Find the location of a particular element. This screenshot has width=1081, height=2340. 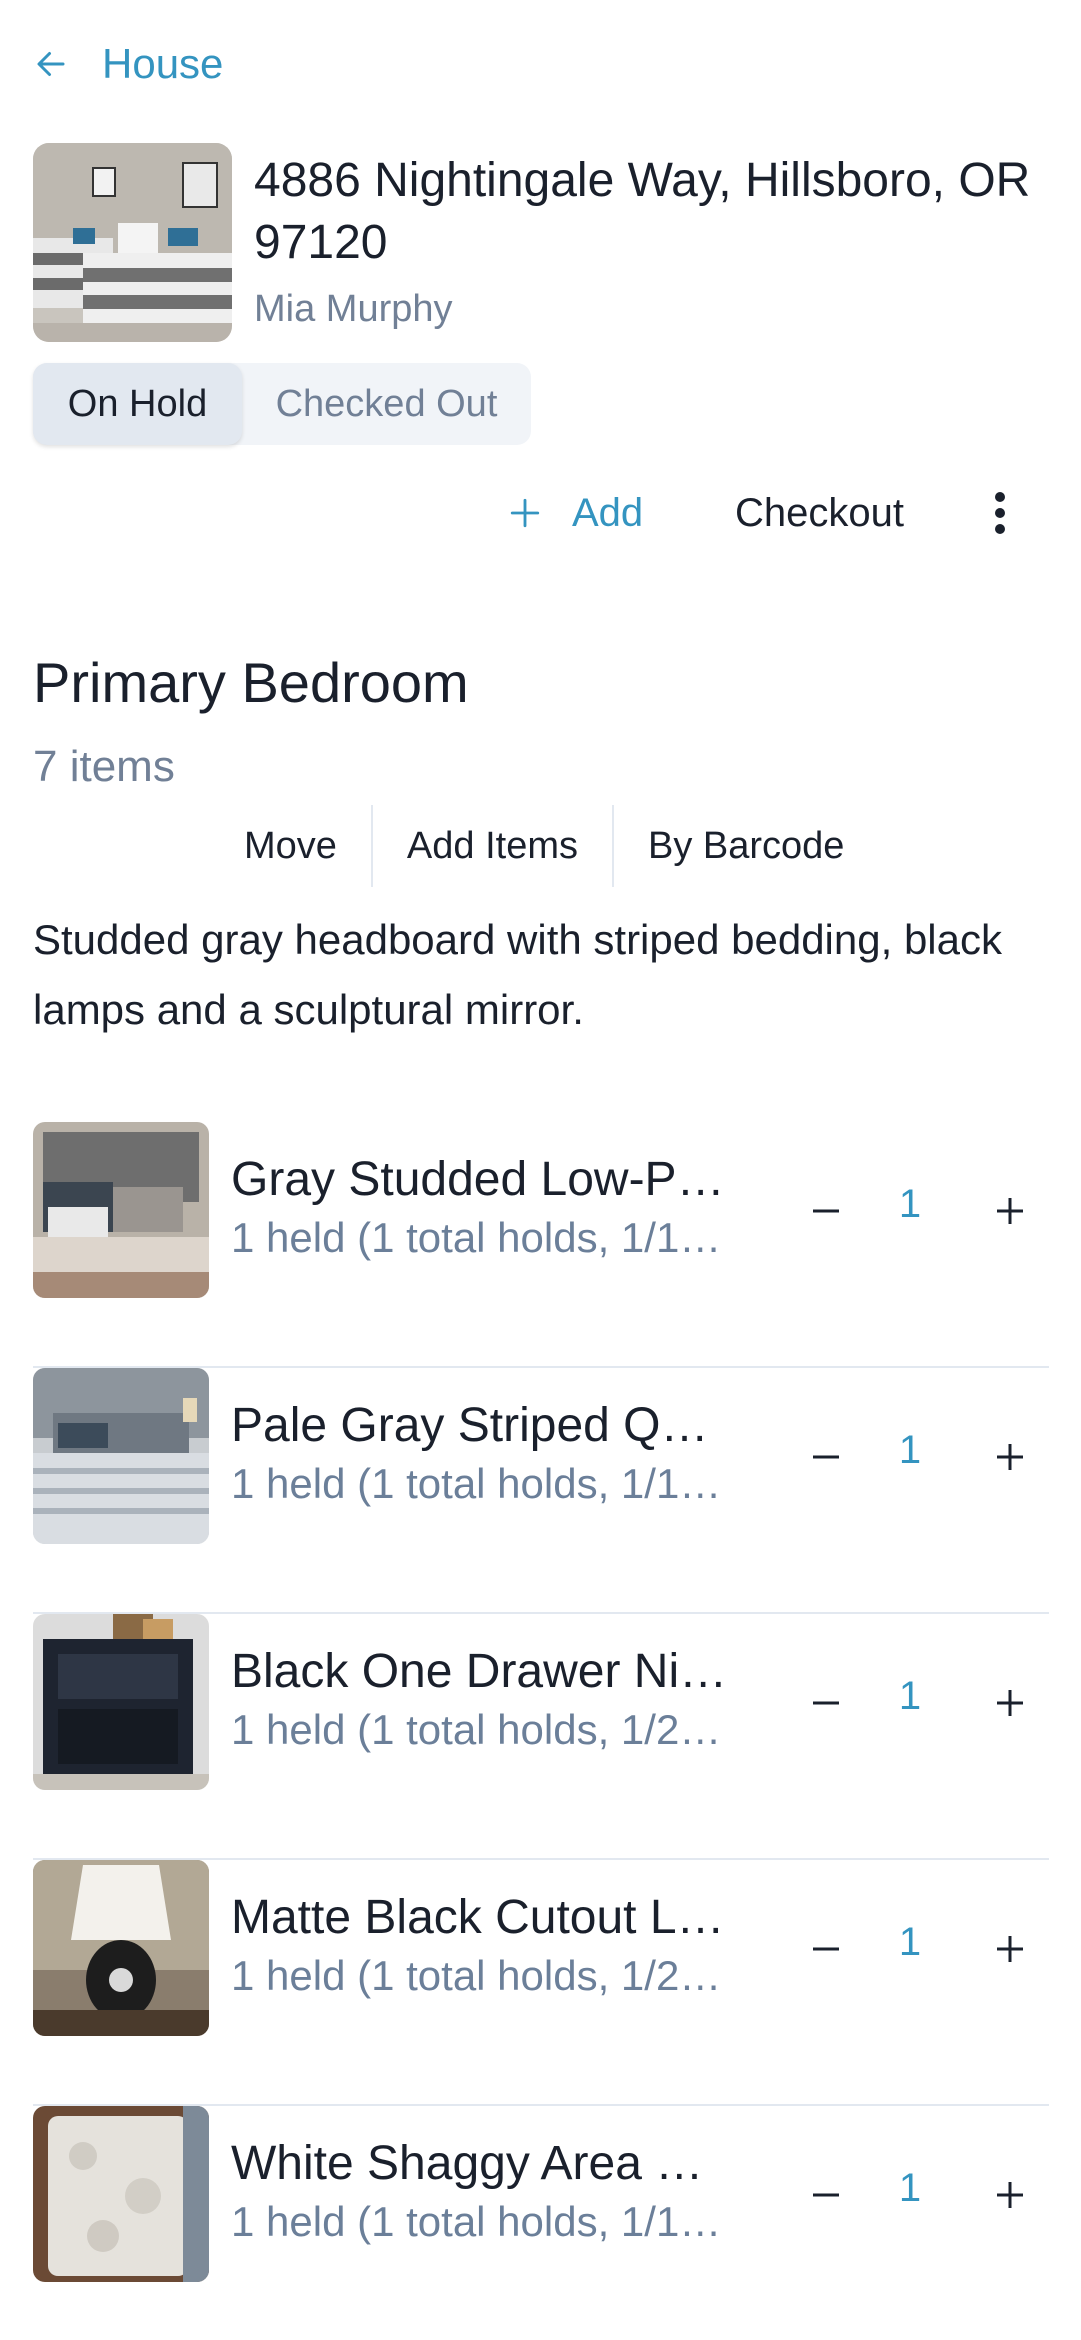

arrow-left-icon is located at coordinates (51, 64).